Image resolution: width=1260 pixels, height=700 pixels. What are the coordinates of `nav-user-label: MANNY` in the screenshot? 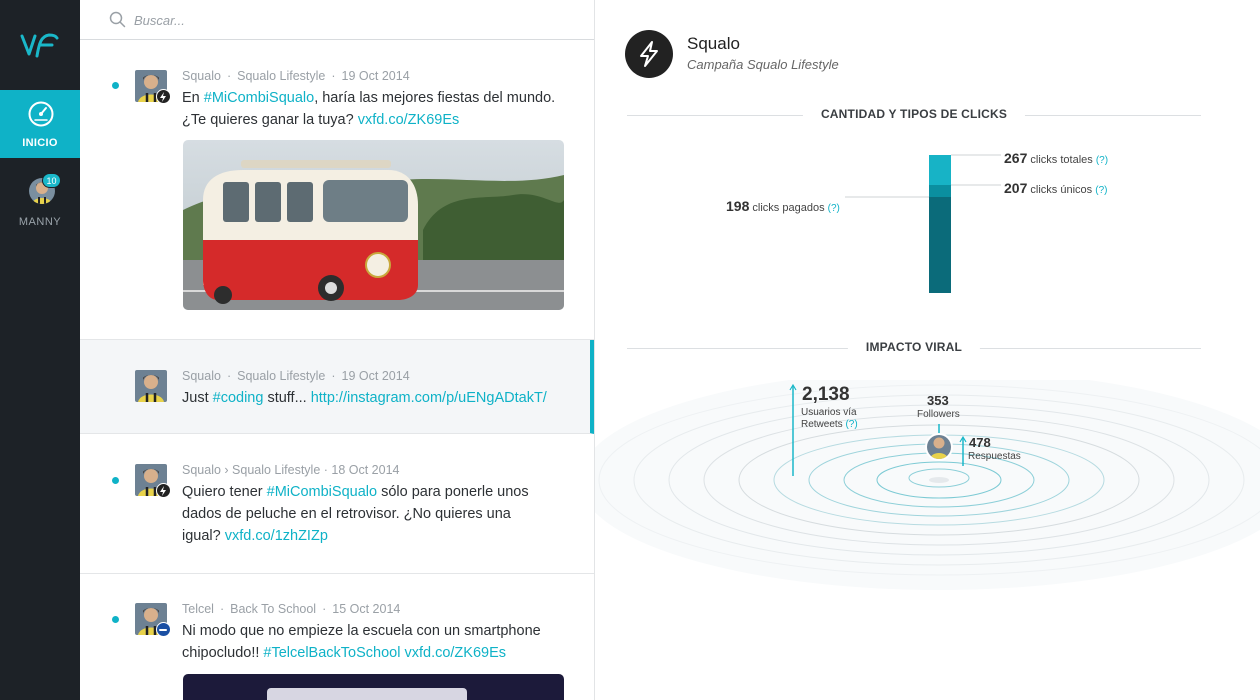 It's located at (40, 222).